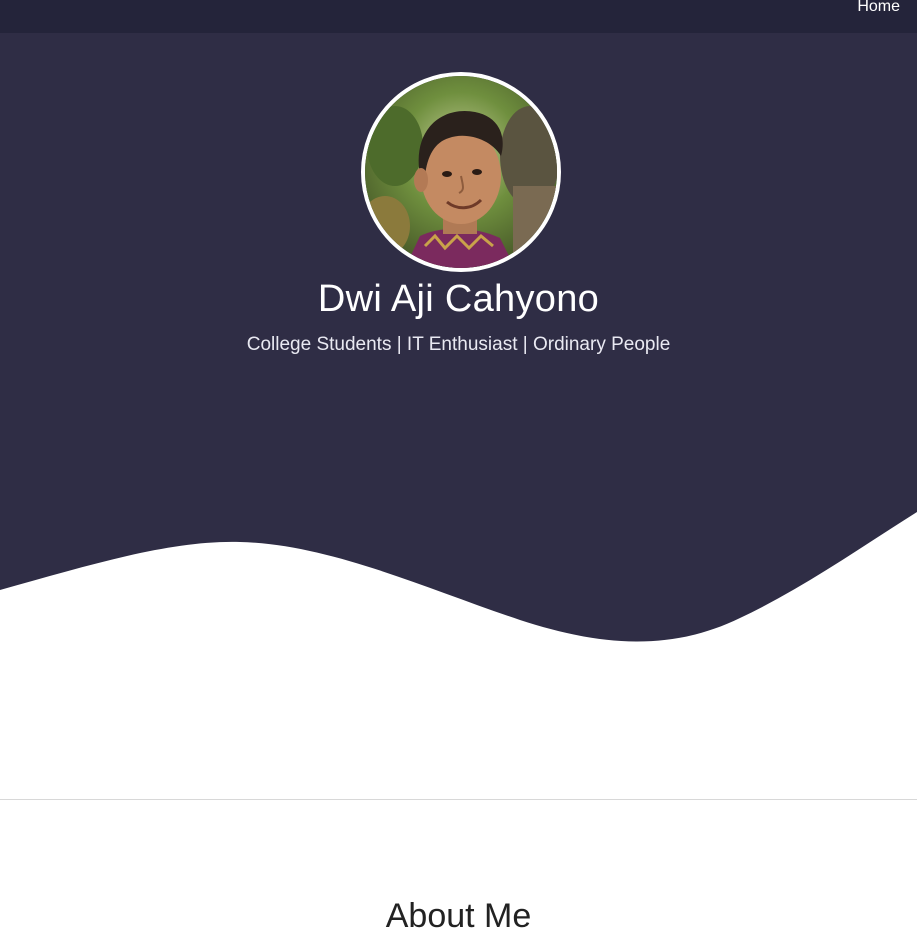  What do you see at coordinates (458, 799) in the screenshot?
I see `section-divider` at bounding box center [458, 799].